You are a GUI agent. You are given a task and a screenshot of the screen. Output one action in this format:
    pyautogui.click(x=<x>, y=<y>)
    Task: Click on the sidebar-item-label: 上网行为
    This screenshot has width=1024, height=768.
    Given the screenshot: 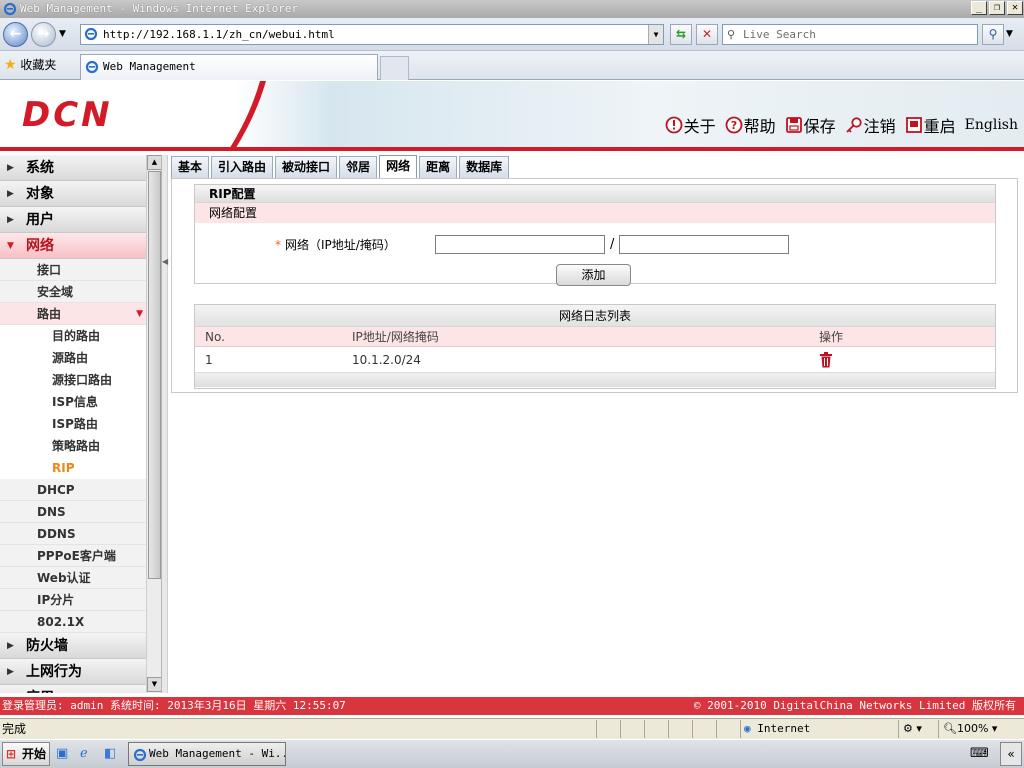 What is the action you would take?
    pyautogui.click(x=54, y=672)
    